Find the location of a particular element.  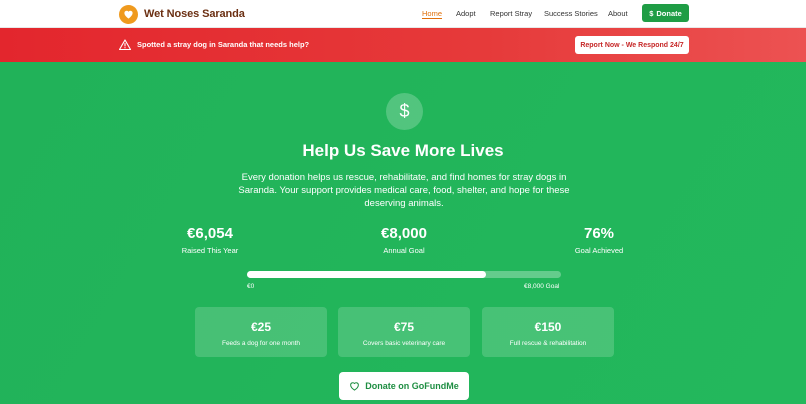

donate-gofundme-button: Donate on GoFundMe is located at coordinates (404, 386).